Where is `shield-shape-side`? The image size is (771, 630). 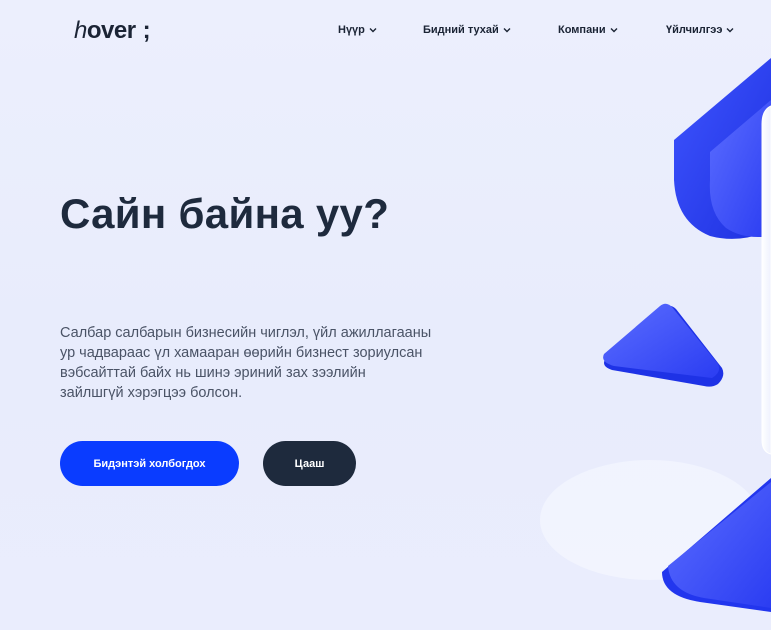
shield-shape-side is located at coordinates (722, 148).